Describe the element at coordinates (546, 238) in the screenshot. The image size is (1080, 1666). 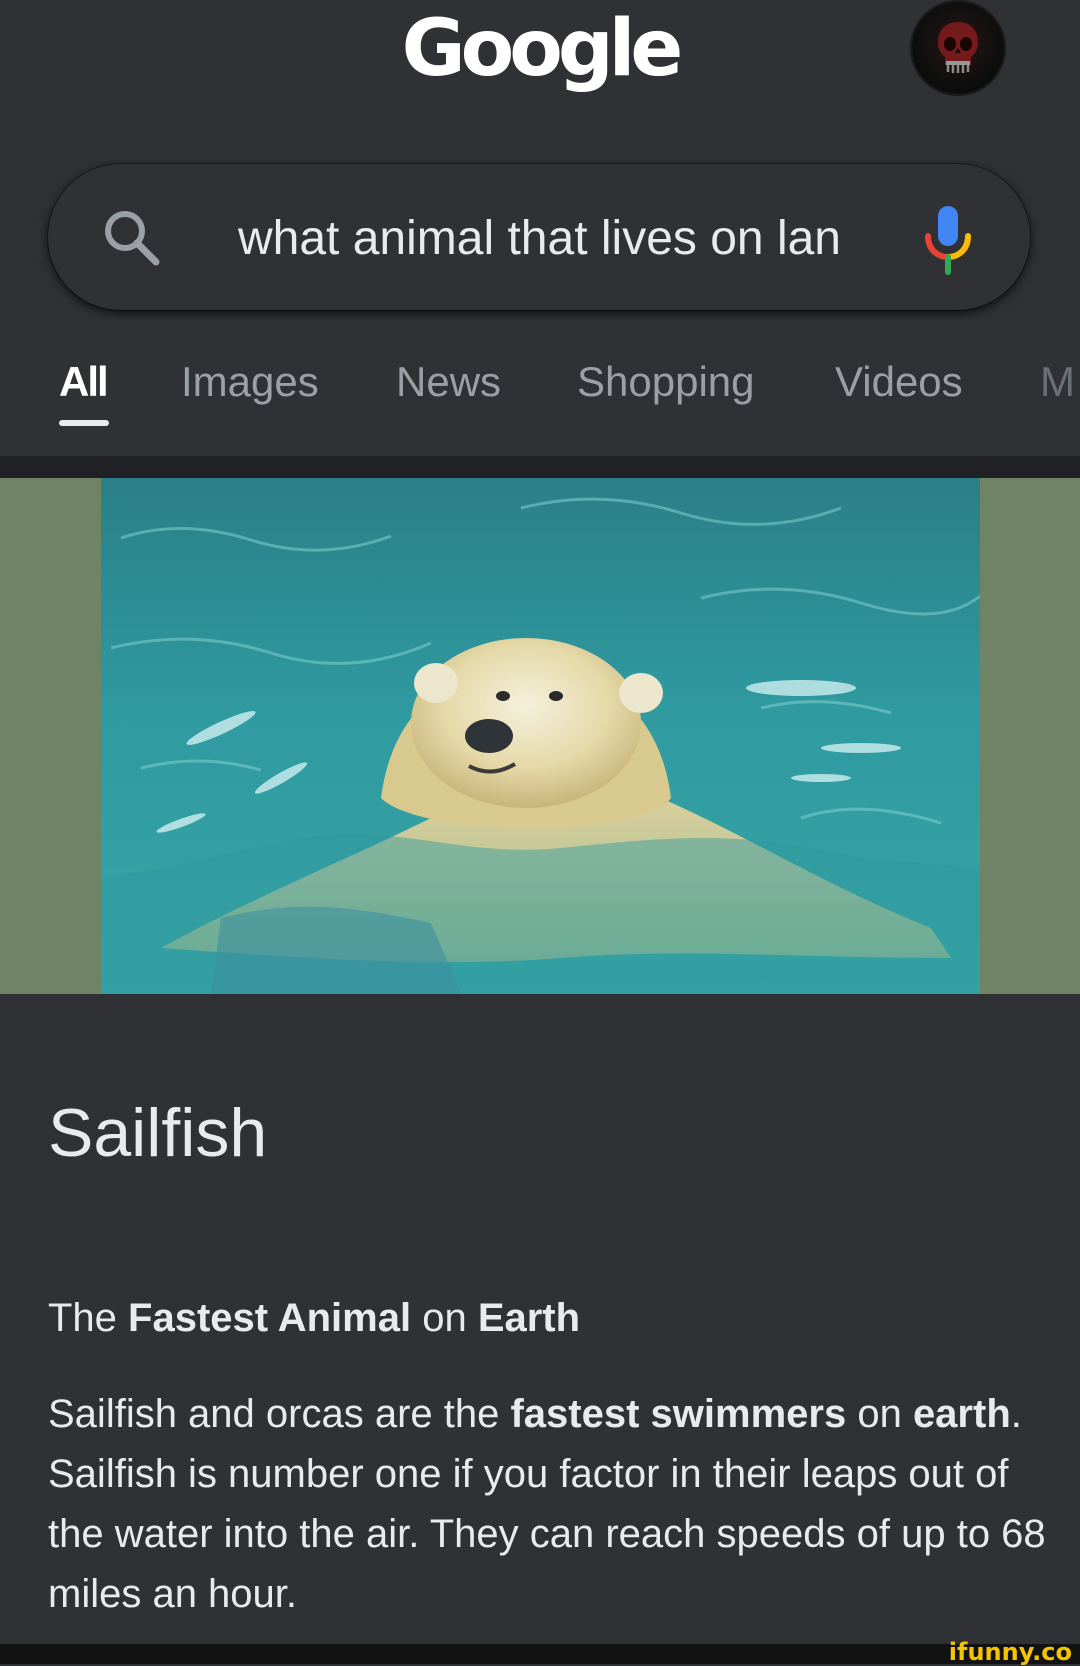
I see `search-input` at that location.